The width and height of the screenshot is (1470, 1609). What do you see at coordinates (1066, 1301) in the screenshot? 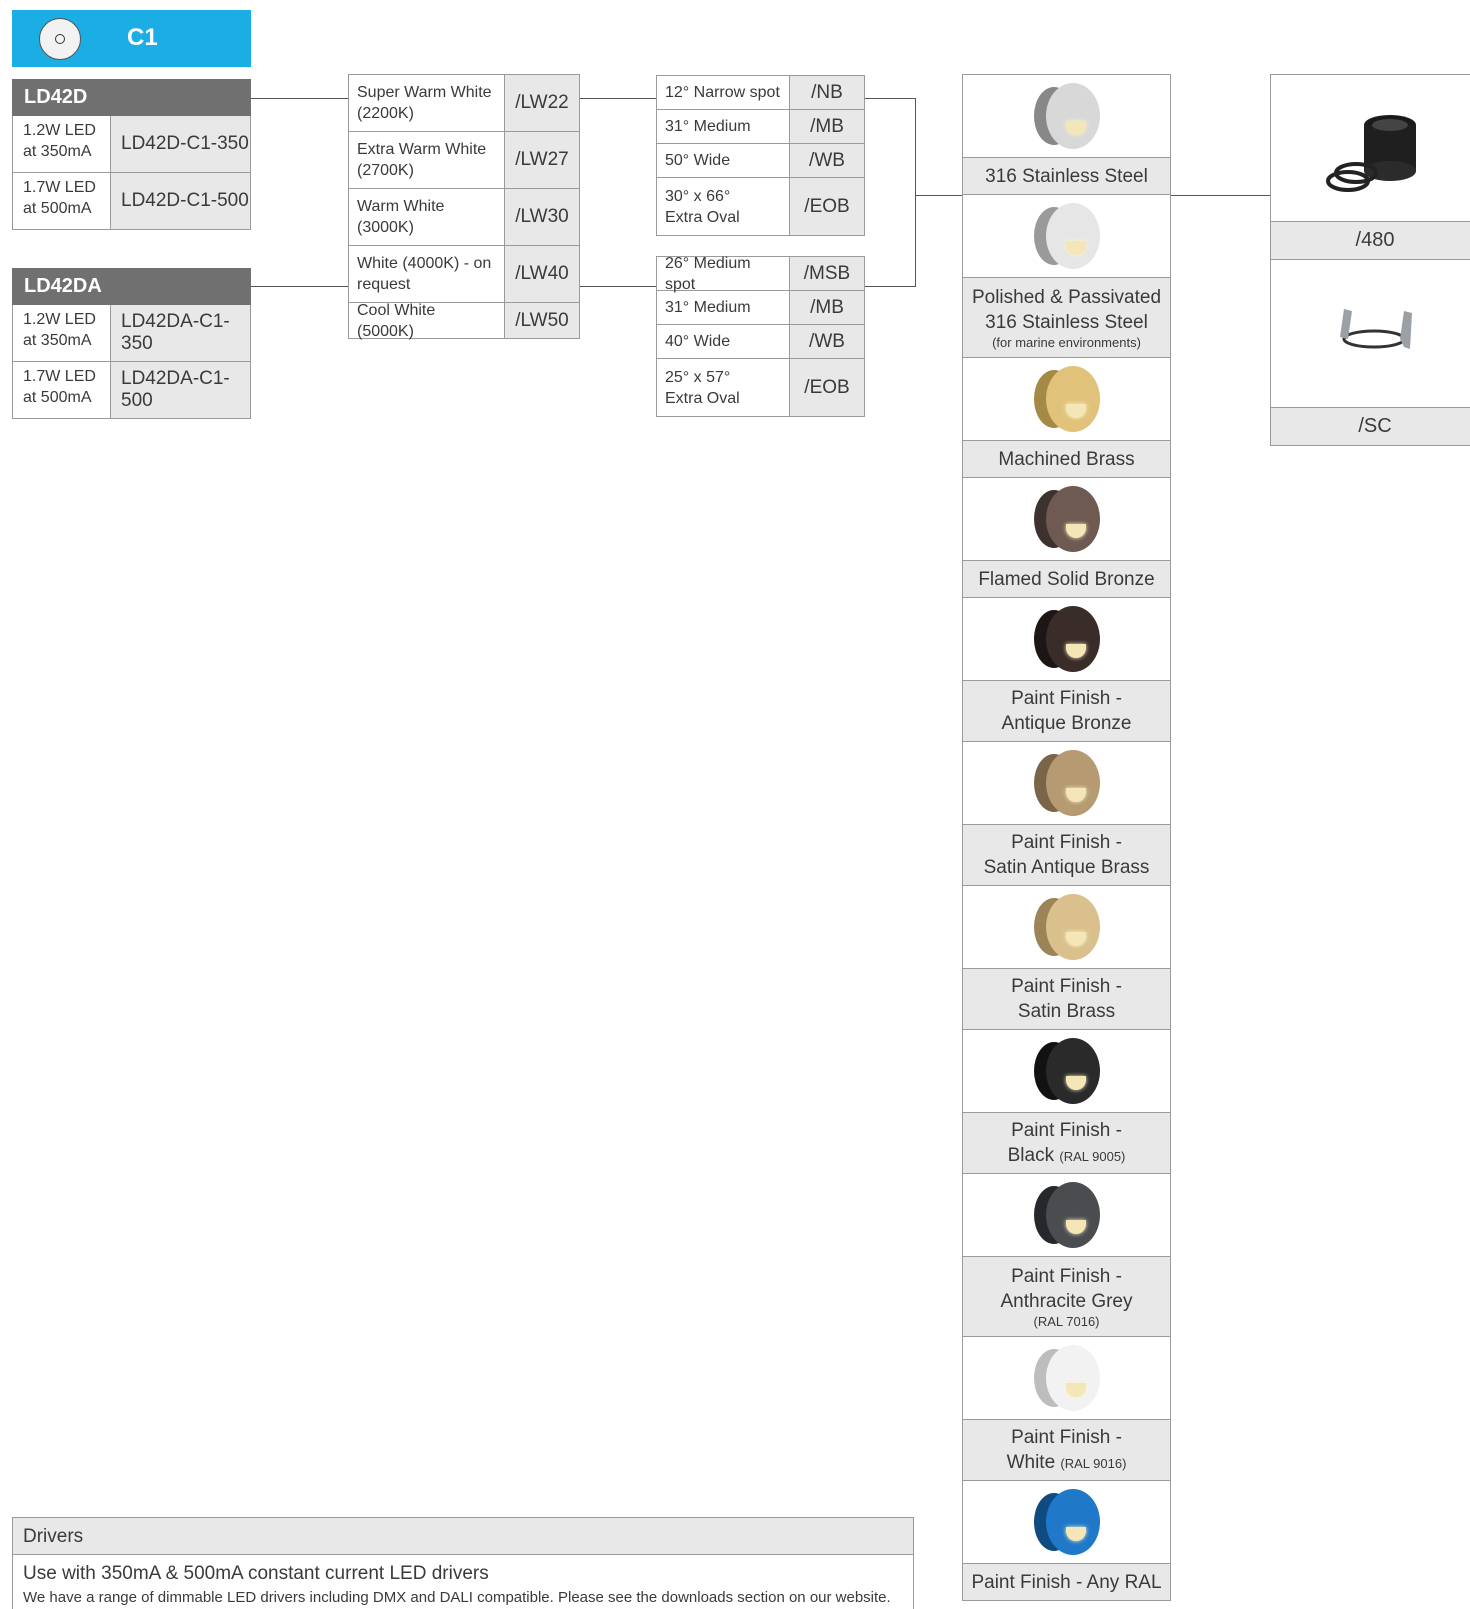
I see `finish-name-line2: Anthracite Grey` at bounding box center [1066, 1301].